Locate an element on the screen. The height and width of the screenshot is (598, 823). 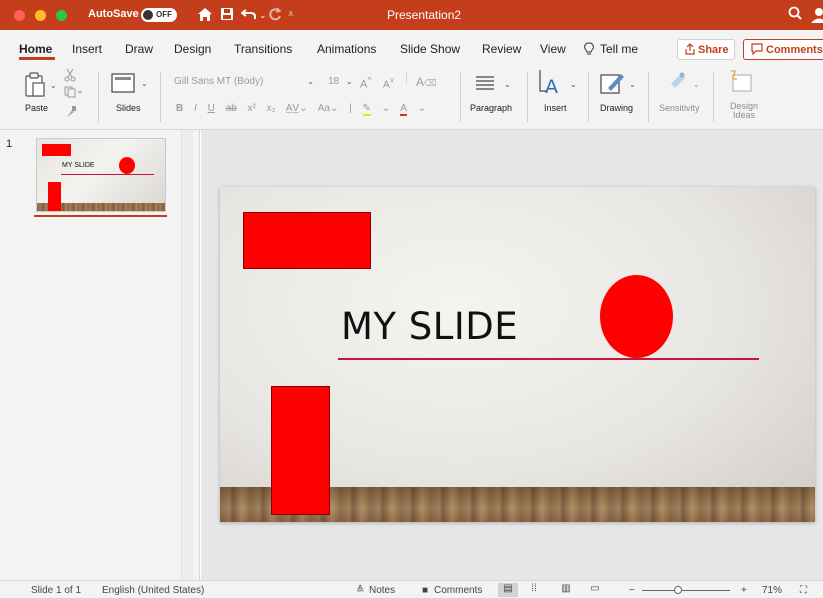
tab-view: View is located at coordinates (553, 49).